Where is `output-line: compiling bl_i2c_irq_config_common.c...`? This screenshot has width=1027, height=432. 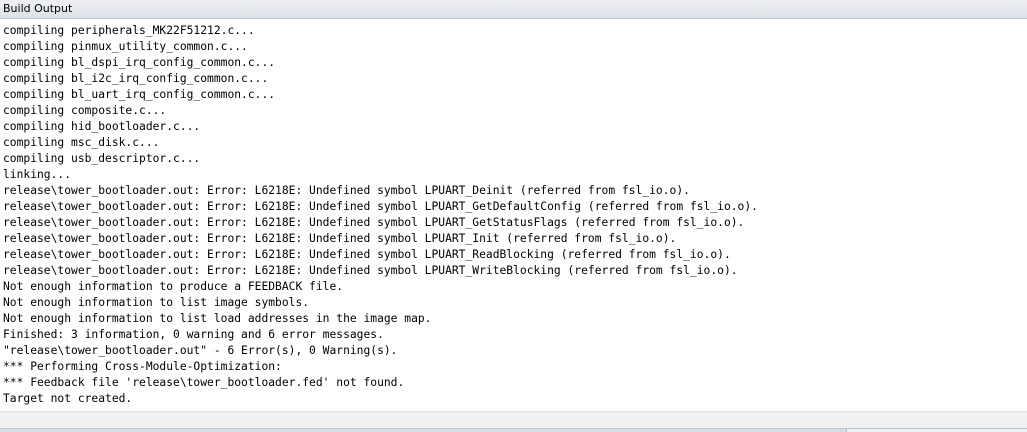 output-line: compiling bl_i2c_irq_config_common.c... is located at coordinates (136, 78).